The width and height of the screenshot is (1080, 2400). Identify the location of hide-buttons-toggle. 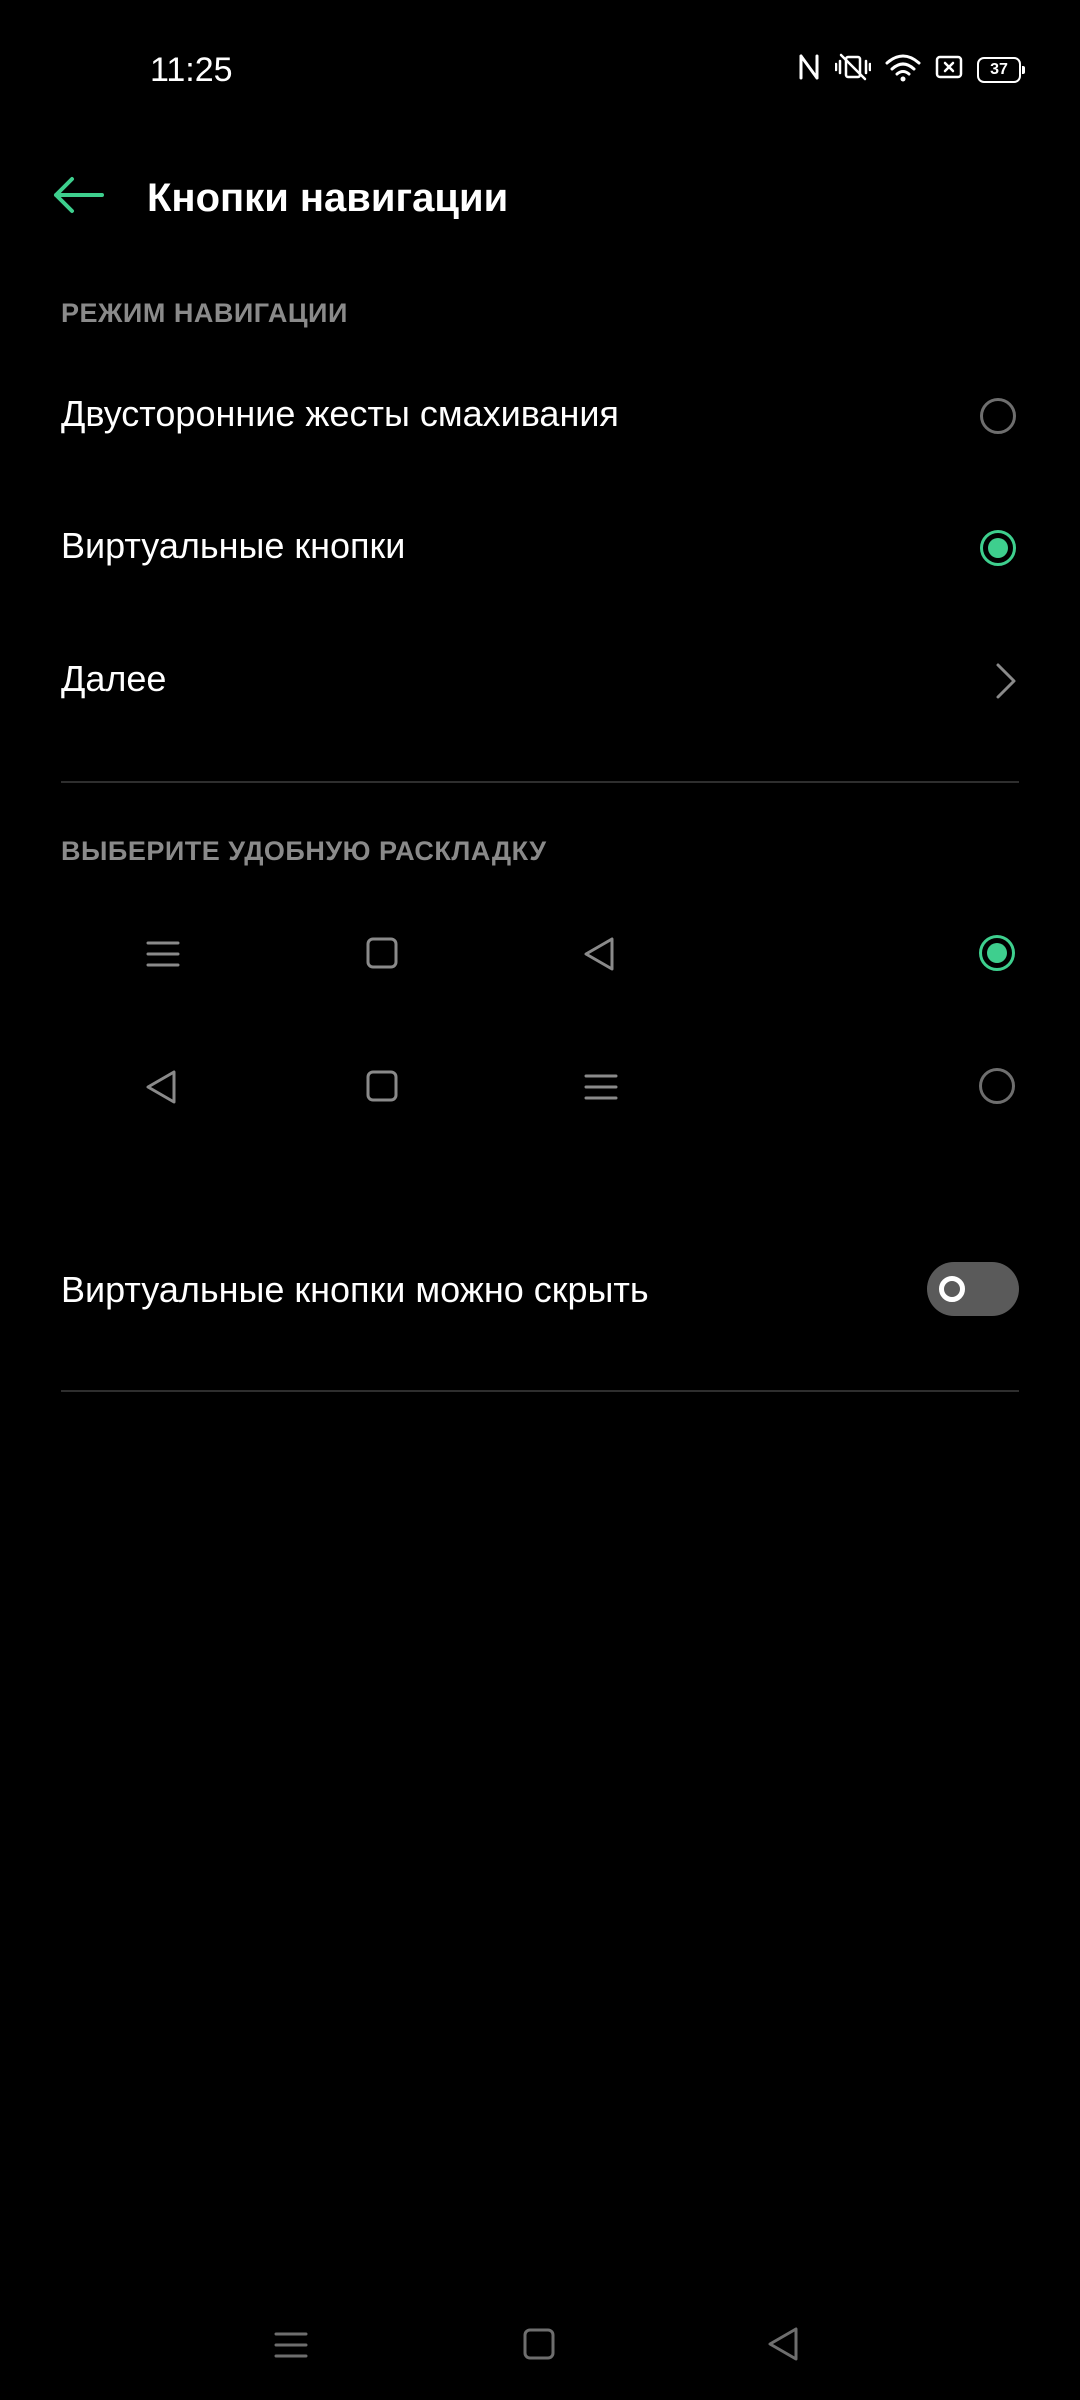
(973, 1289).